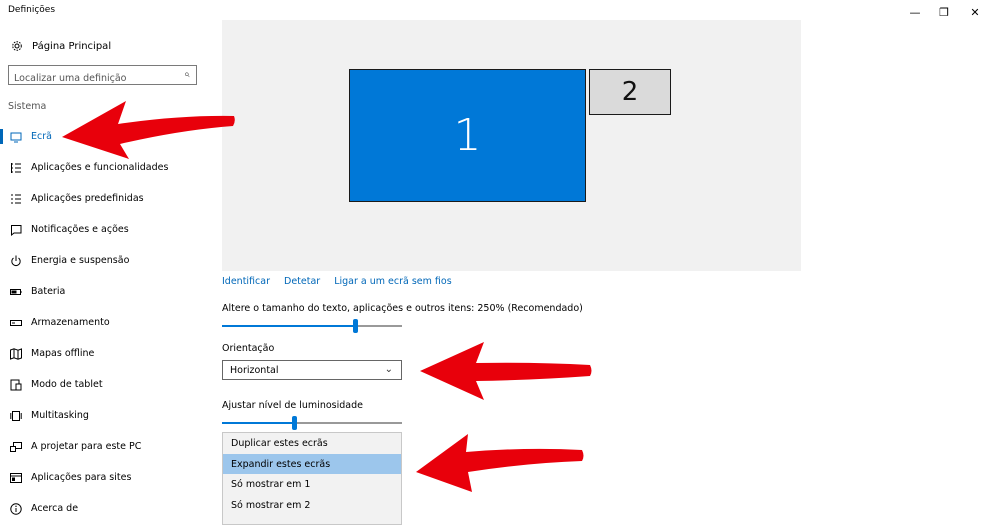 This screenshot has height=529, width=984. Describe the element at coordinates (103, 353) in the screenshot. I see `sidebar-item-offline-maps: Mapas offline` at that location.